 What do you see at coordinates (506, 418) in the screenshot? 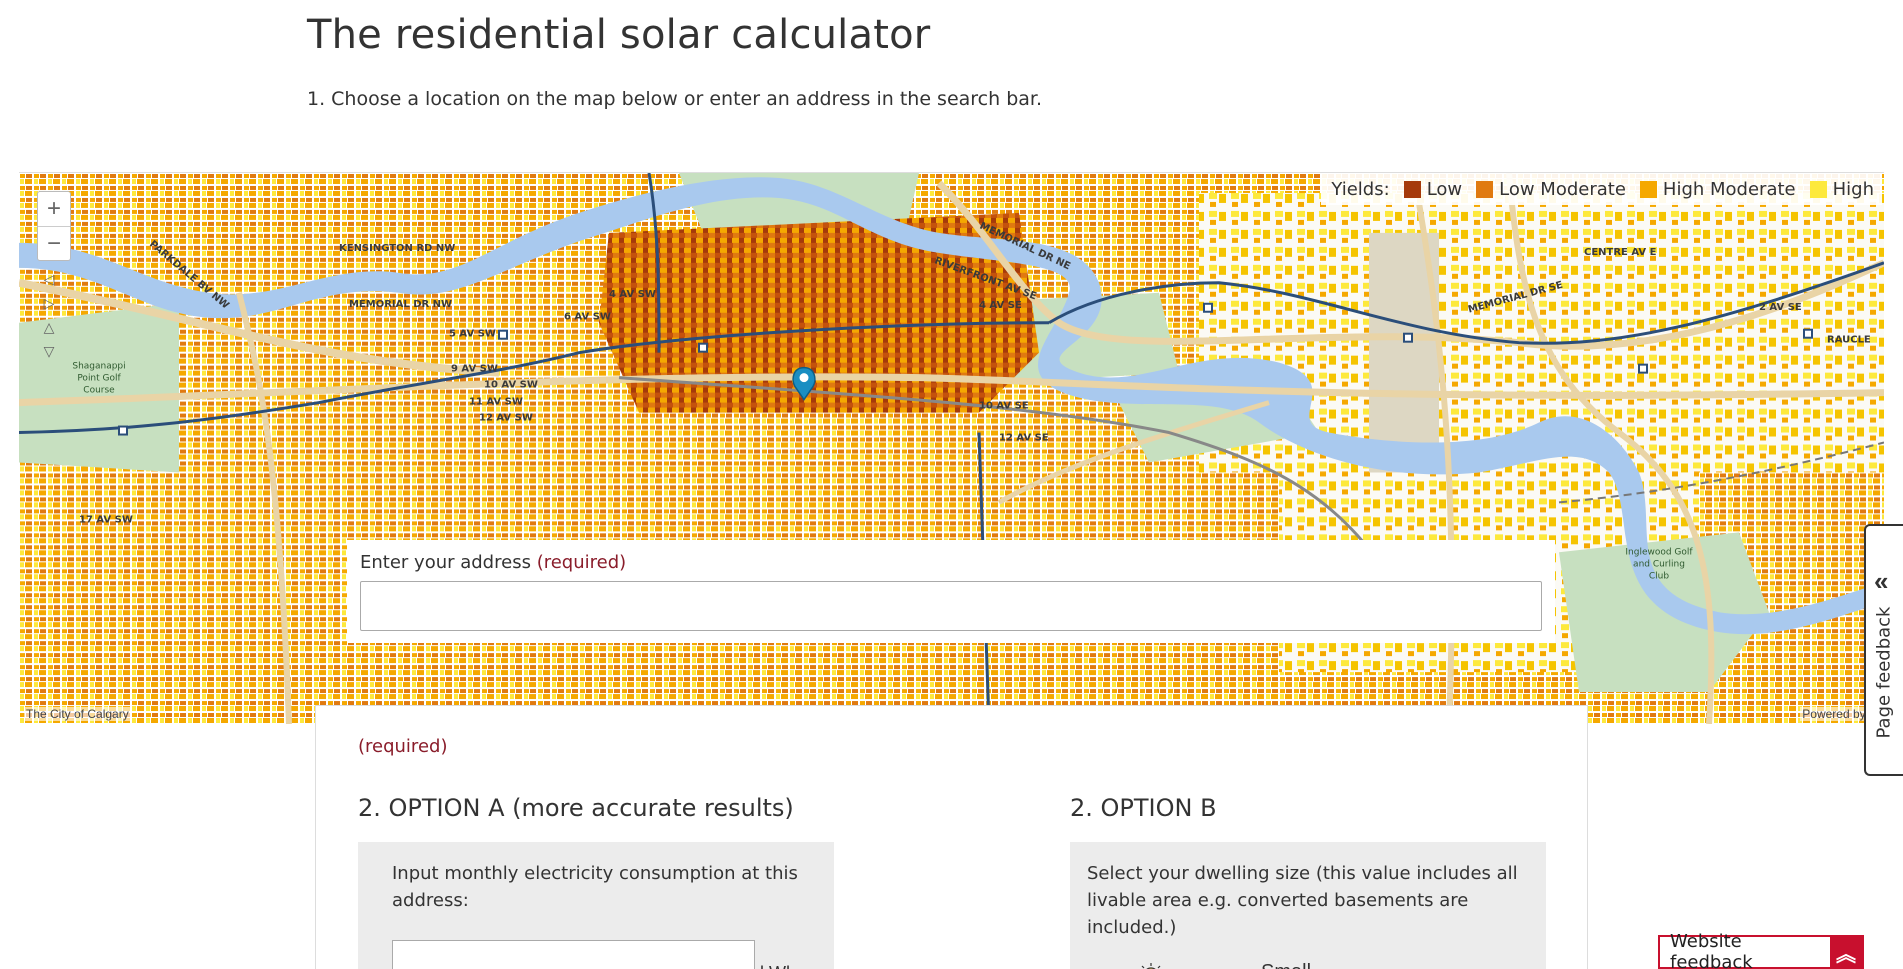
I see `svg-text: 12 AV SW` at bounding box center [506, 418].